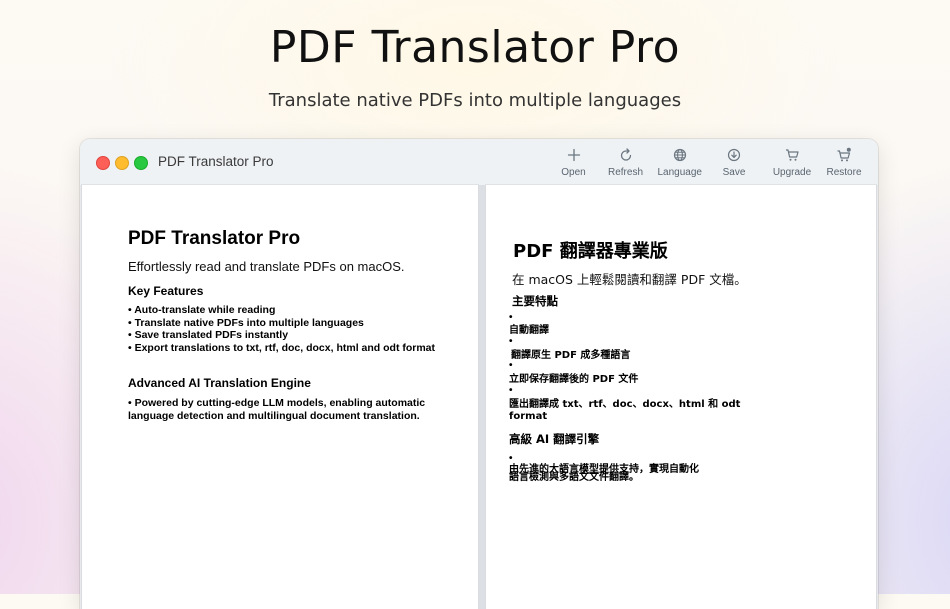  What do you see at coordinates (574, 477) in the screenshot?
I see `translated-engine-line: 語言檢測與多語文文件翻譯。` at bounding box center [574, 477].